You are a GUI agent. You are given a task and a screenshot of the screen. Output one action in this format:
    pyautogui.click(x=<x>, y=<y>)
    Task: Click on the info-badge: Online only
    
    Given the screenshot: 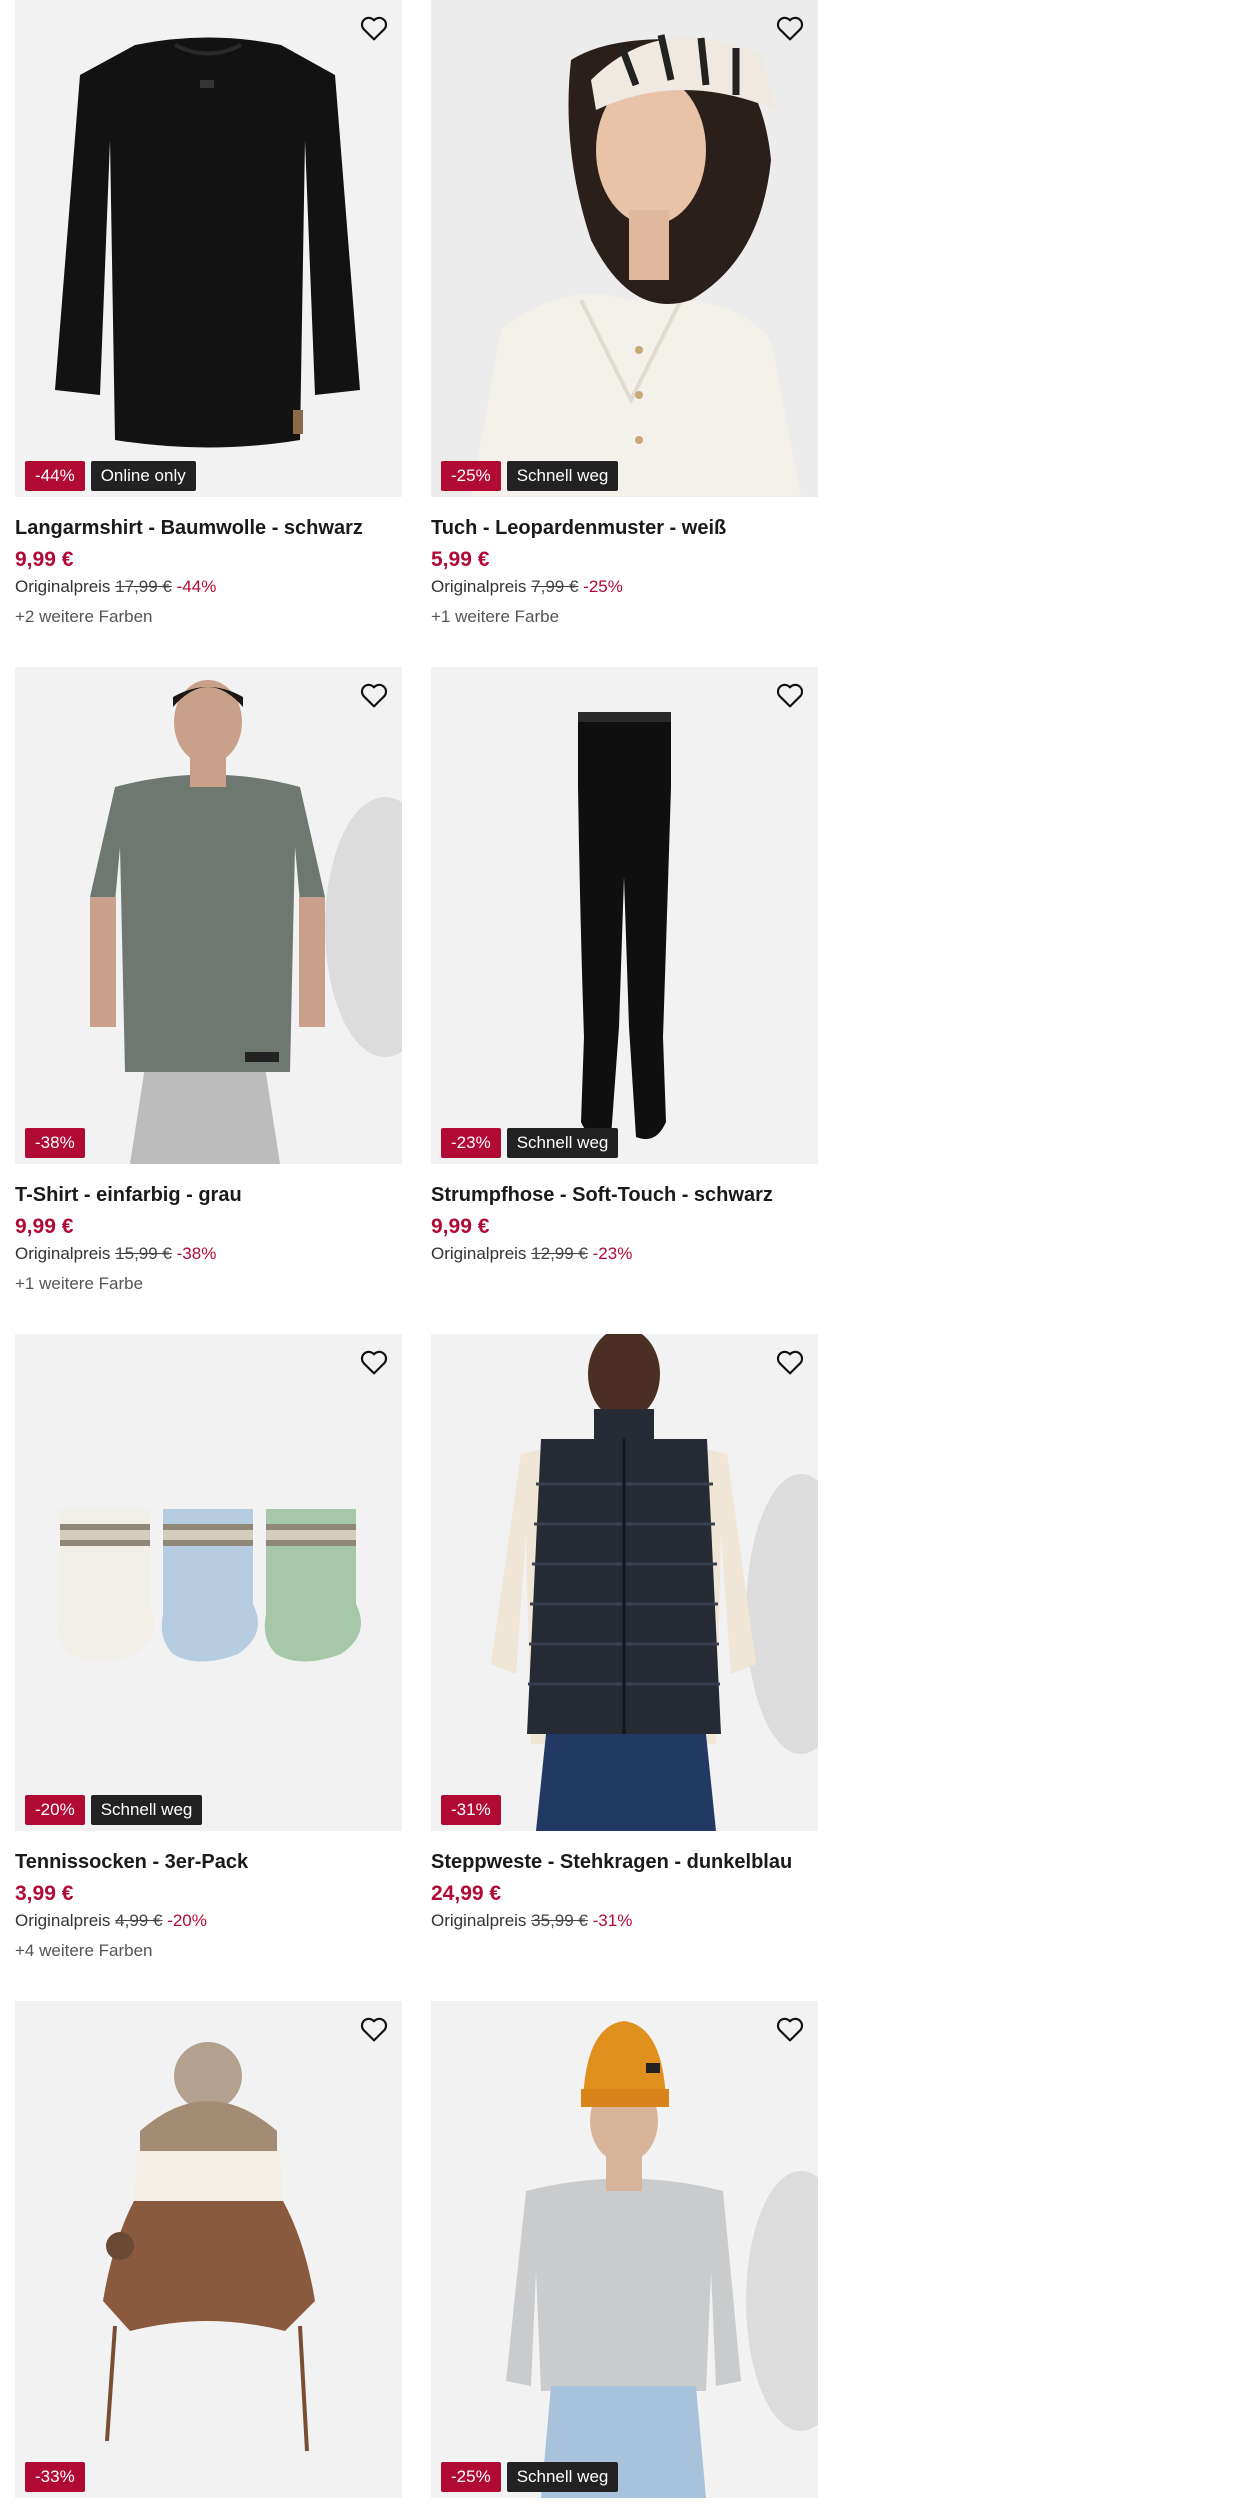 What is the action you would take?
    pyautogui.click(x=143, y=476)
    